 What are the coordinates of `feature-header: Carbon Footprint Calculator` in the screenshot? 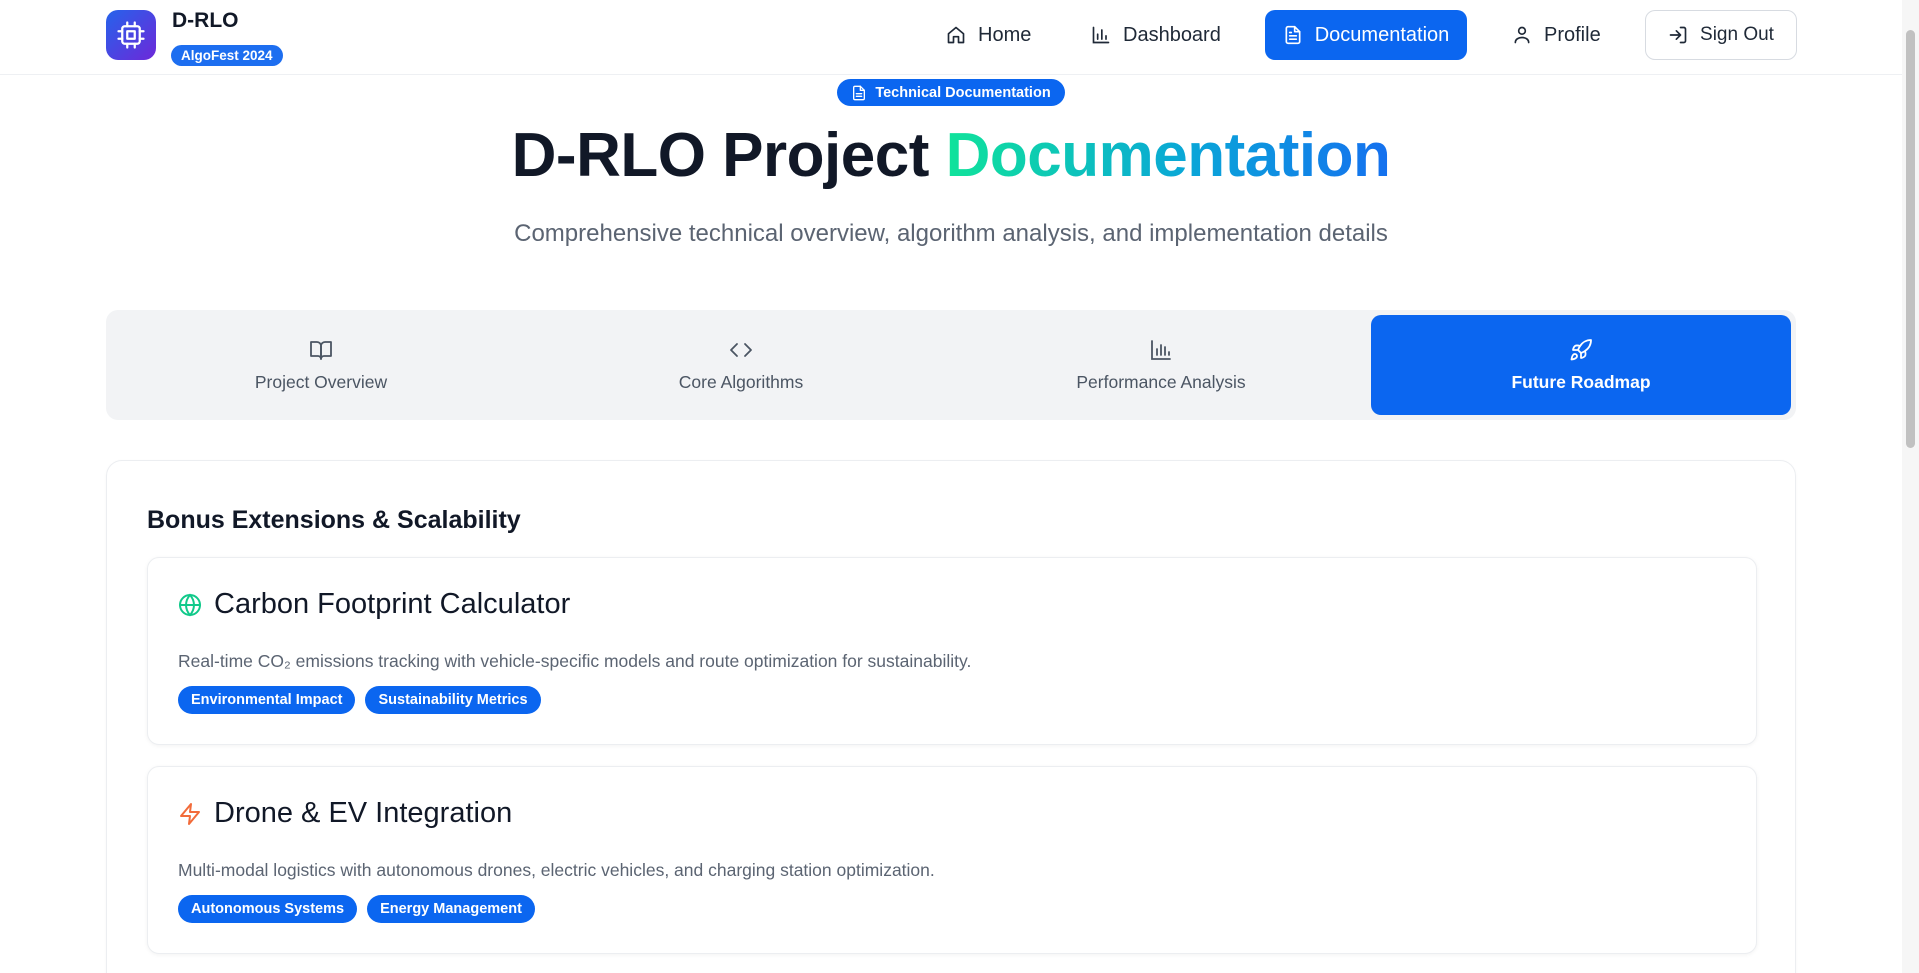 It's located at (374, 604).